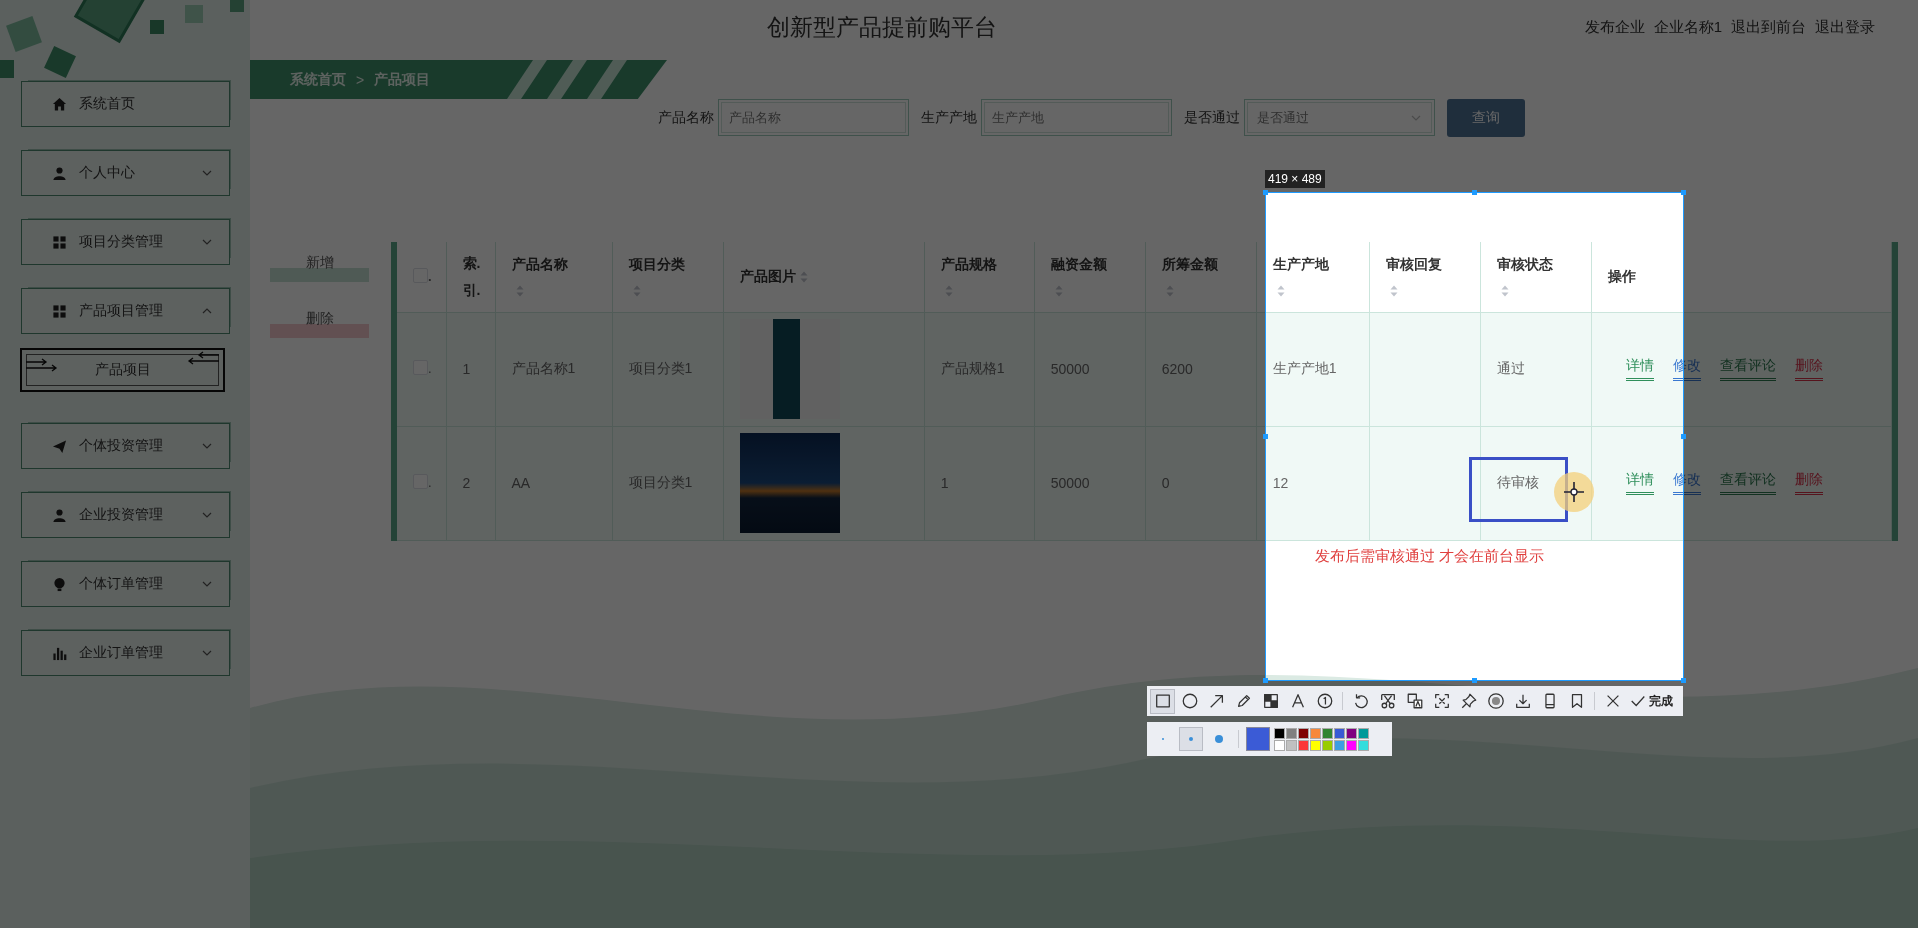 The image size is (1918, 928). I want to click on sidebar-menu-item: 个人中心, so click(125, 173).